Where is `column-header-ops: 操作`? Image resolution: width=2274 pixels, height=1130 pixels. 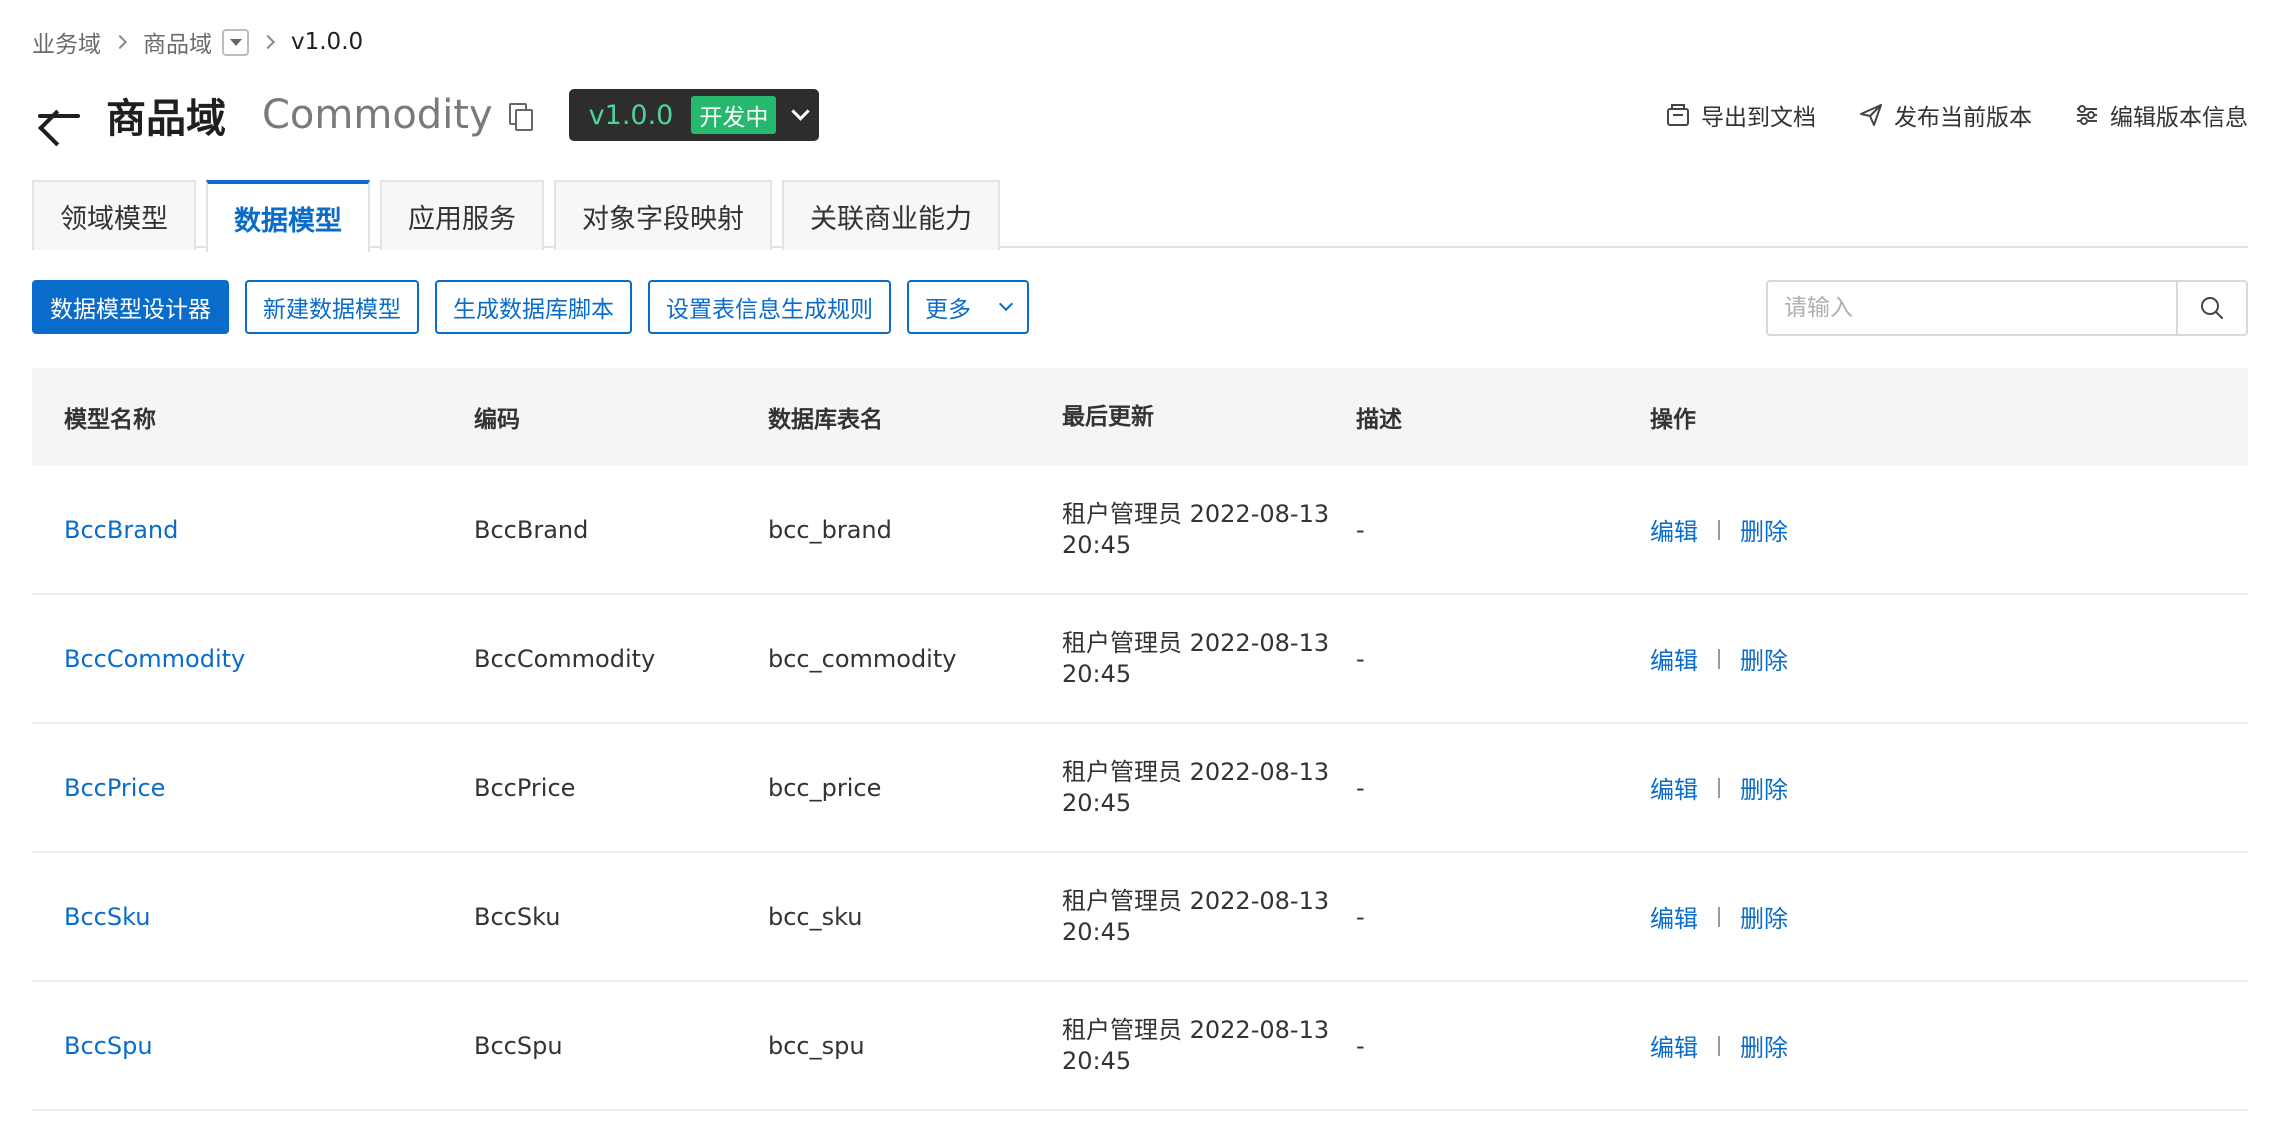 column-header-ops: 操作 is located at coordinates (1673, 420).